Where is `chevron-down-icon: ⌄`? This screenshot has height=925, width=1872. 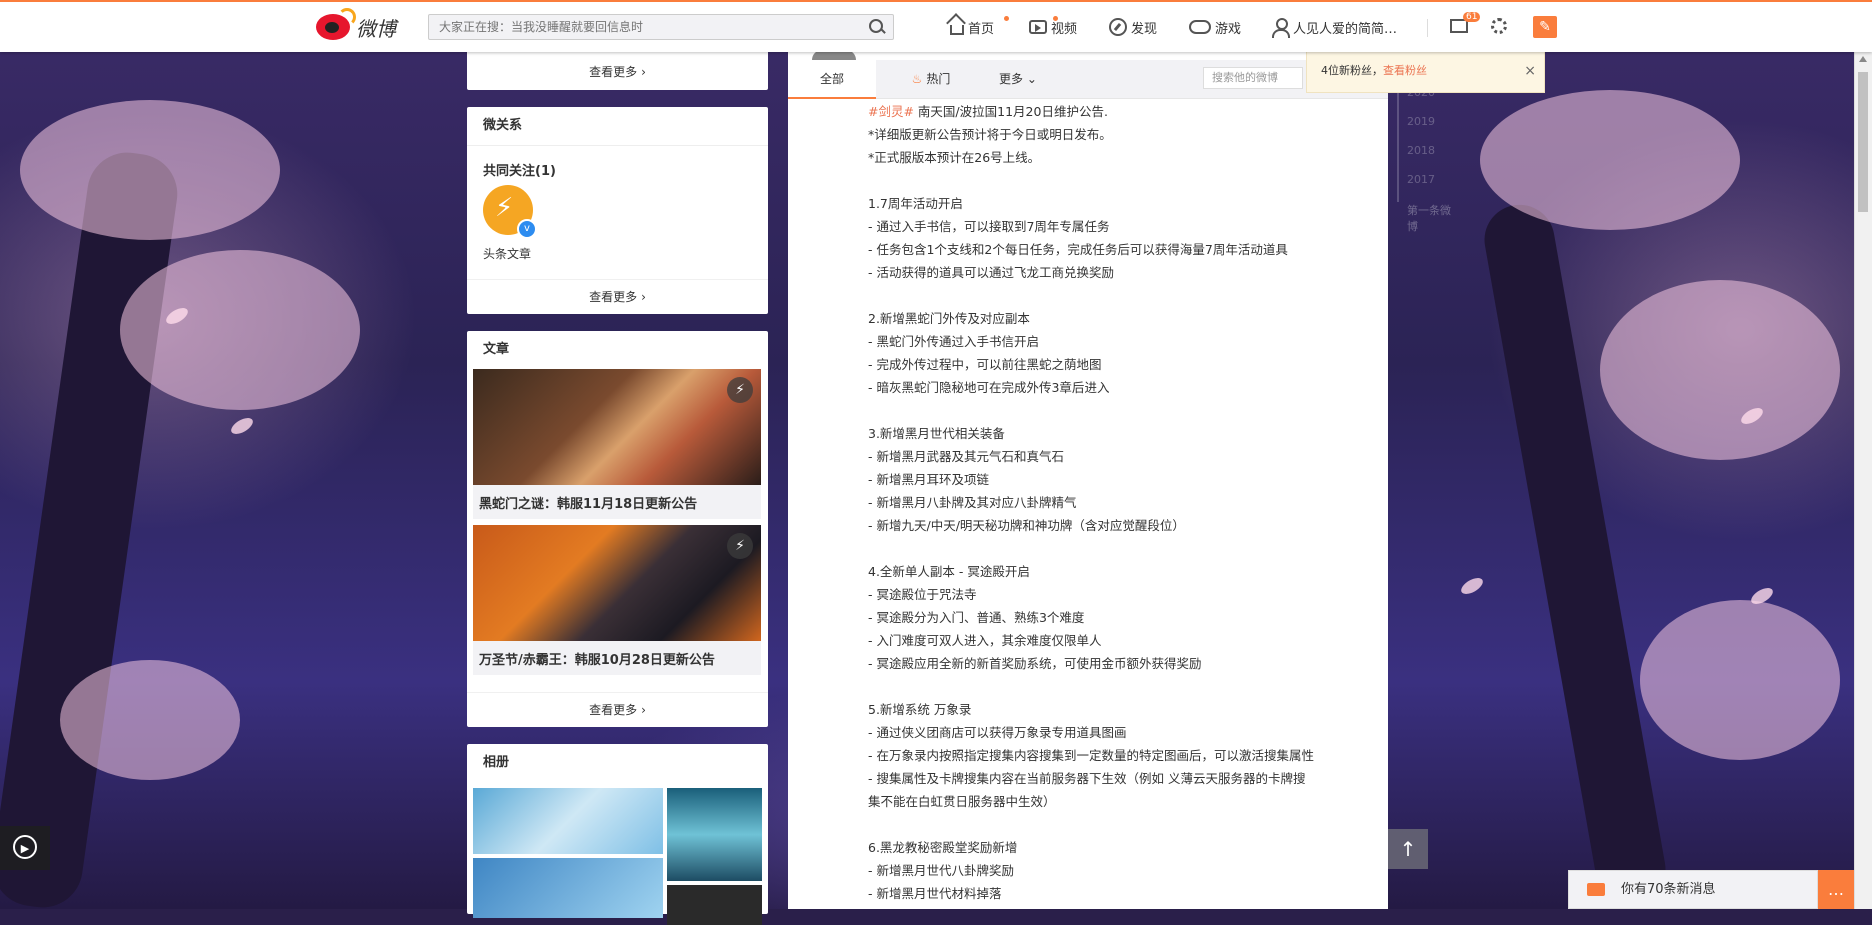 chevron-down-icon: ⌄ is located at coordinates (1031, 79).